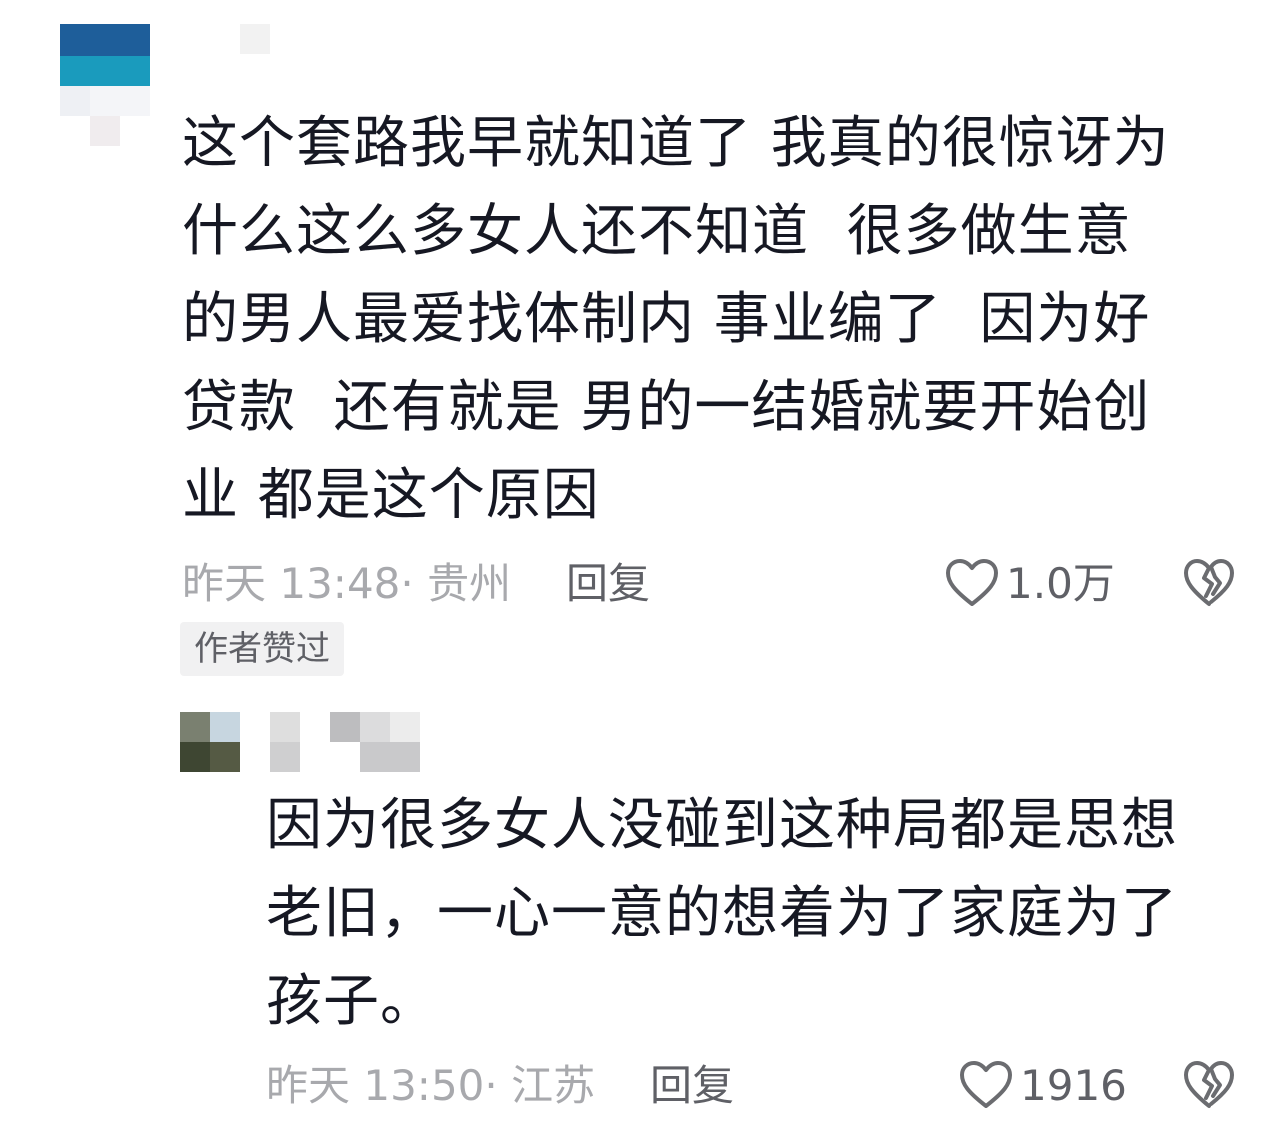 Image resolution: width=1280 pixels, height=1132 pixels. Describe the element at coordinates (1073, 1085) in the screenshot. I see `like-count: 1916` at that location.